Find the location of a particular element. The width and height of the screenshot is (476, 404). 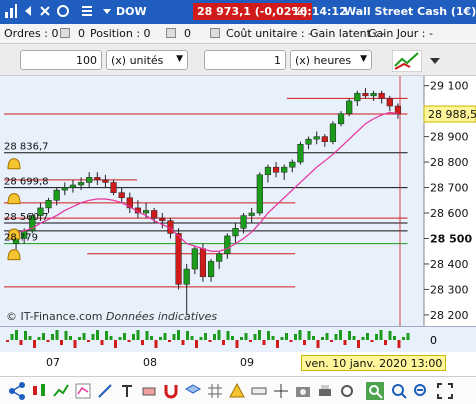

y-tick-label: 28 200 is located at coordinates (449, 315).